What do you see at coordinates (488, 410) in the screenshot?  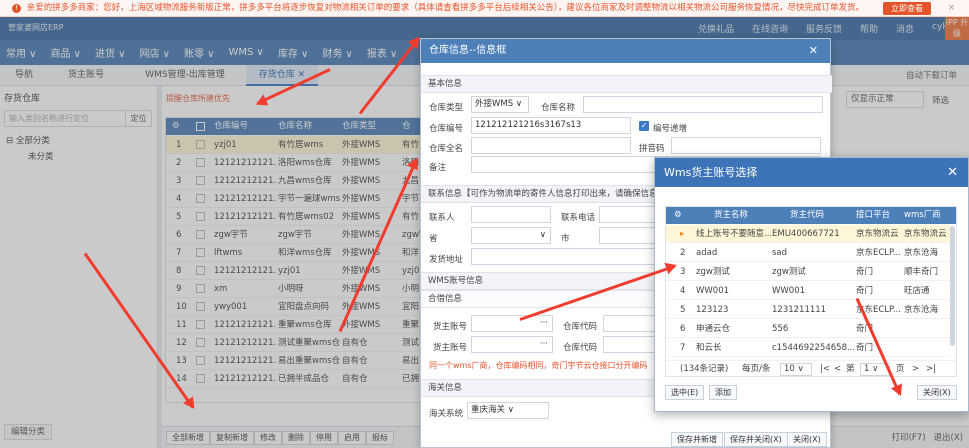 I see `customs-value: 重庆海关` at bounding box center [488, 410].